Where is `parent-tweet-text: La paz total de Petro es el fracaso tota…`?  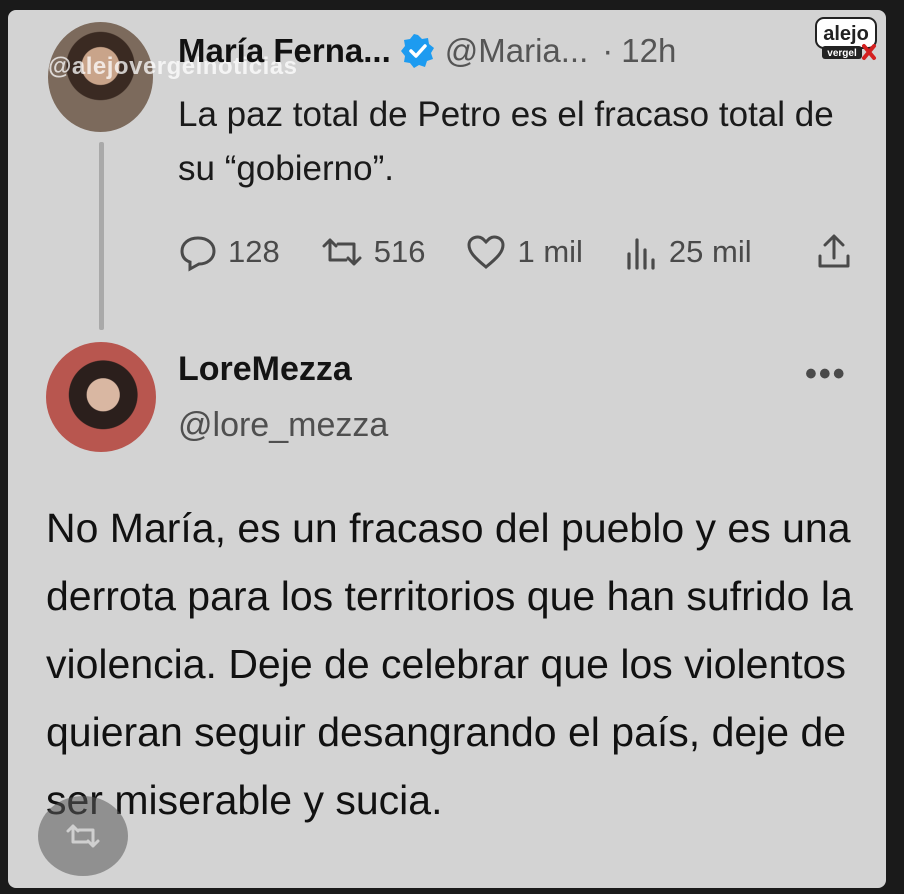 parent-tweet-text: La paz total de Petro es el fracaso tota… is located at coordinates (506, 141).